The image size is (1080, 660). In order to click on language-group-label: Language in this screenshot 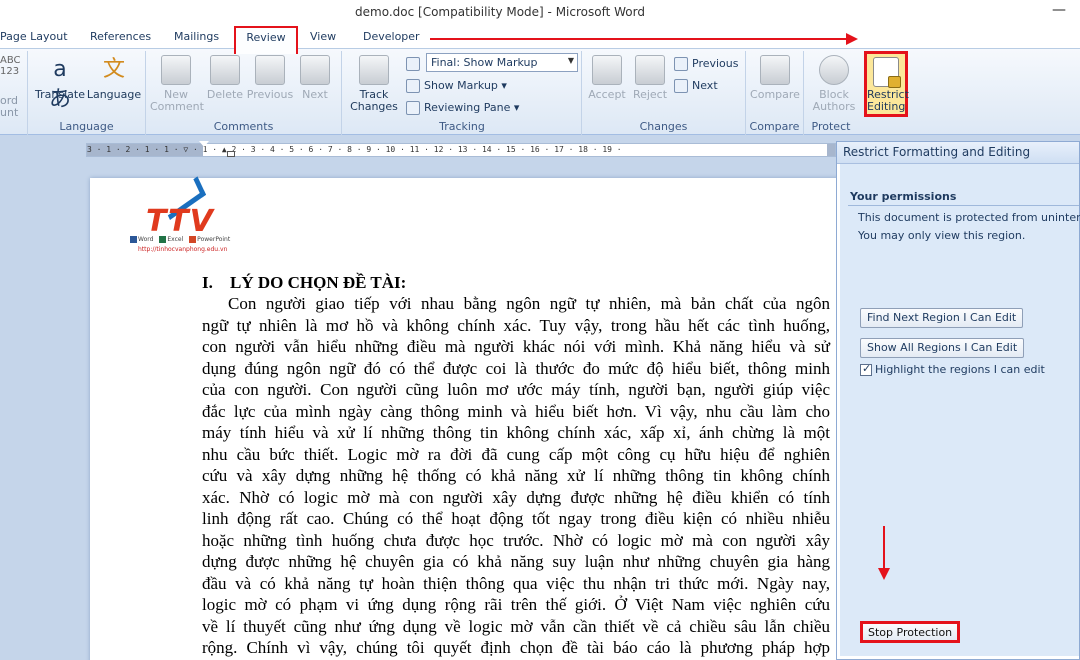, I will do `click(86, 126)`.